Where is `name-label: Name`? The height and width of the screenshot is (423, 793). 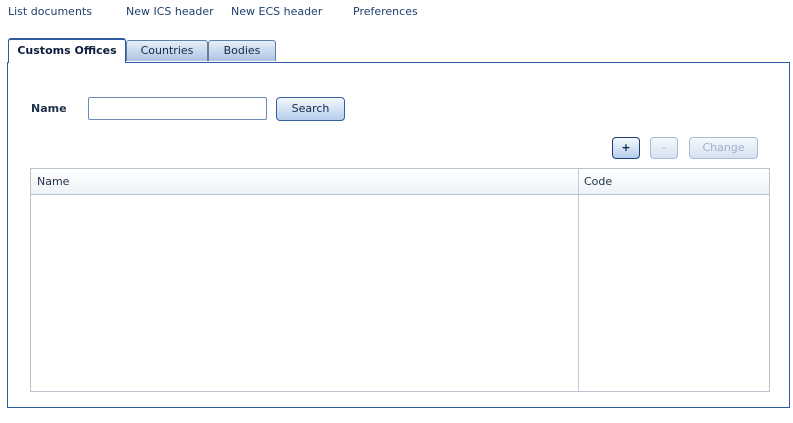 name-label: Name is located at coordinates (49, 108).